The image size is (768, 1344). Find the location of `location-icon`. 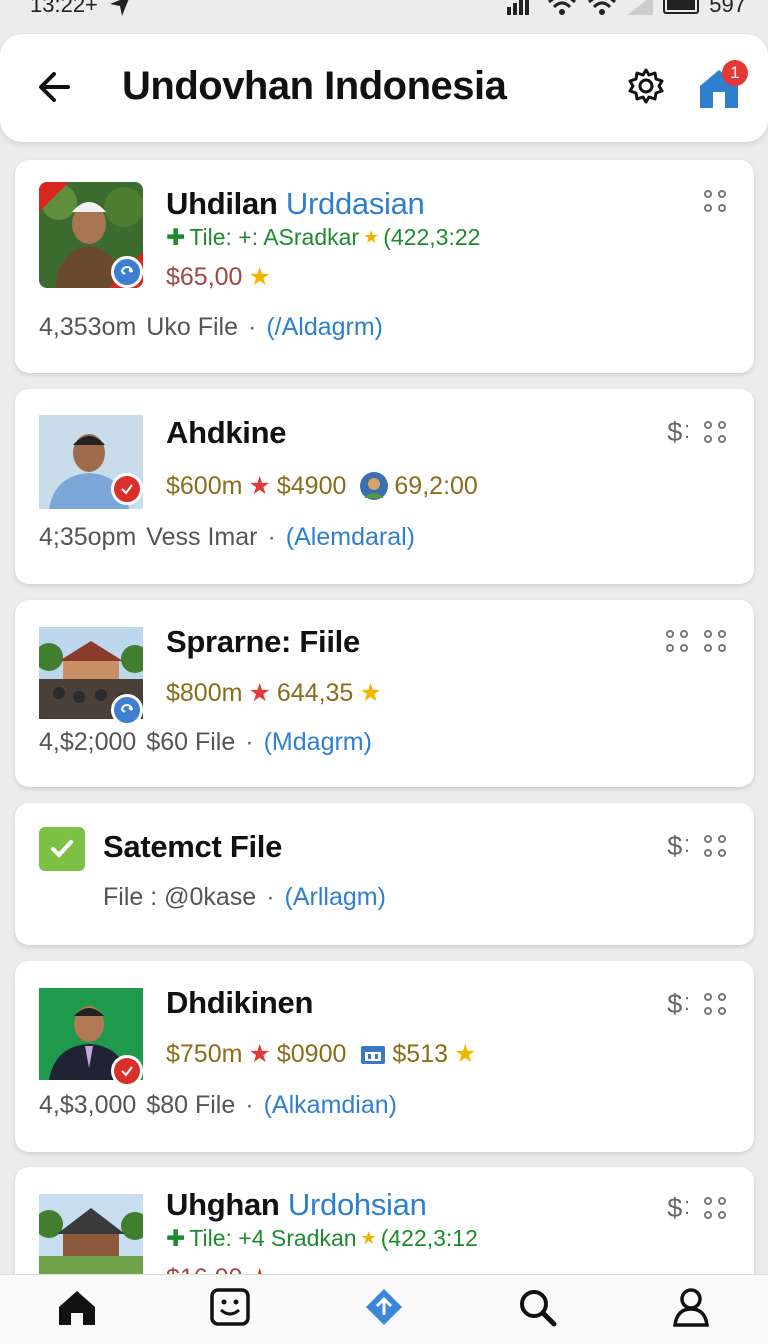

location-icon is located at coordinates (119, 8).